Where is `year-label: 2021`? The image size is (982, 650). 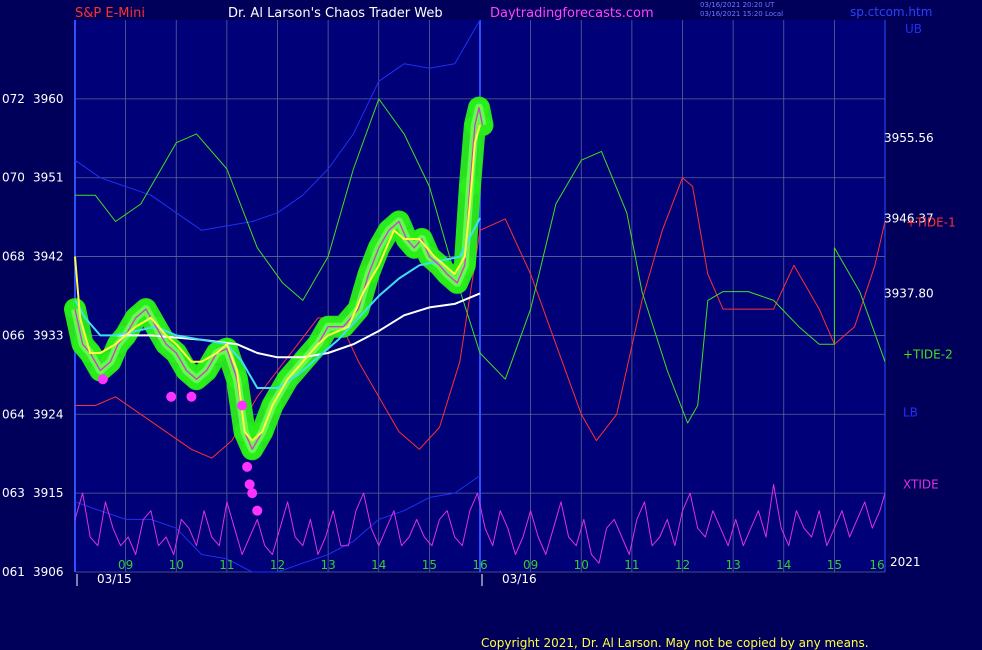 year-label: 2021 is located at coordinates (905, 562).